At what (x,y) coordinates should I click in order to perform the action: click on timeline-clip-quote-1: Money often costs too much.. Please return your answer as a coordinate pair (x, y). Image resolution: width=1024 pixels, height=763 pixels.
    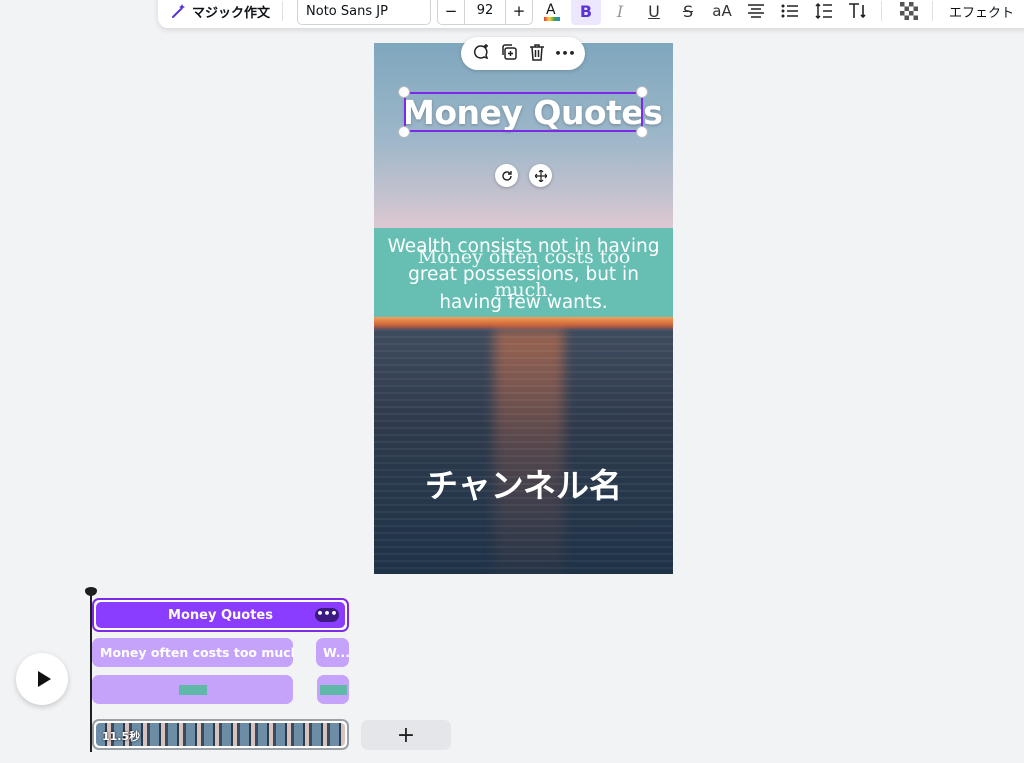
    Looking at the image, I should click on (192, 652).